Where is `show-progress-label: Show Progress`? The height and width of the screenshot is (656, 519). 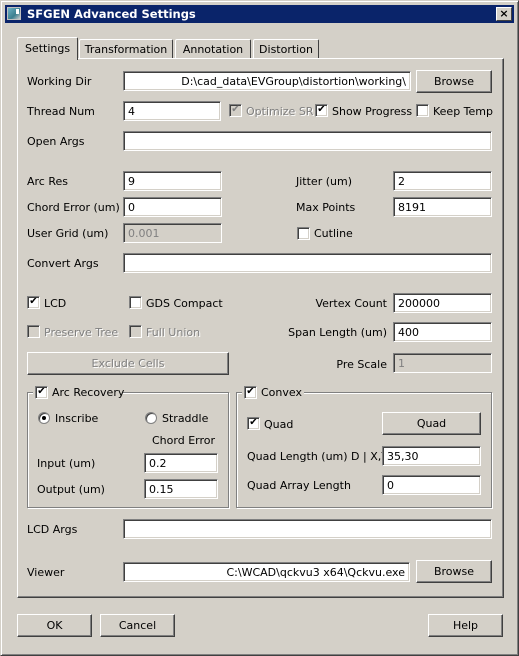 show-progress-label: Show Progress is located at coordinates (372, 111).